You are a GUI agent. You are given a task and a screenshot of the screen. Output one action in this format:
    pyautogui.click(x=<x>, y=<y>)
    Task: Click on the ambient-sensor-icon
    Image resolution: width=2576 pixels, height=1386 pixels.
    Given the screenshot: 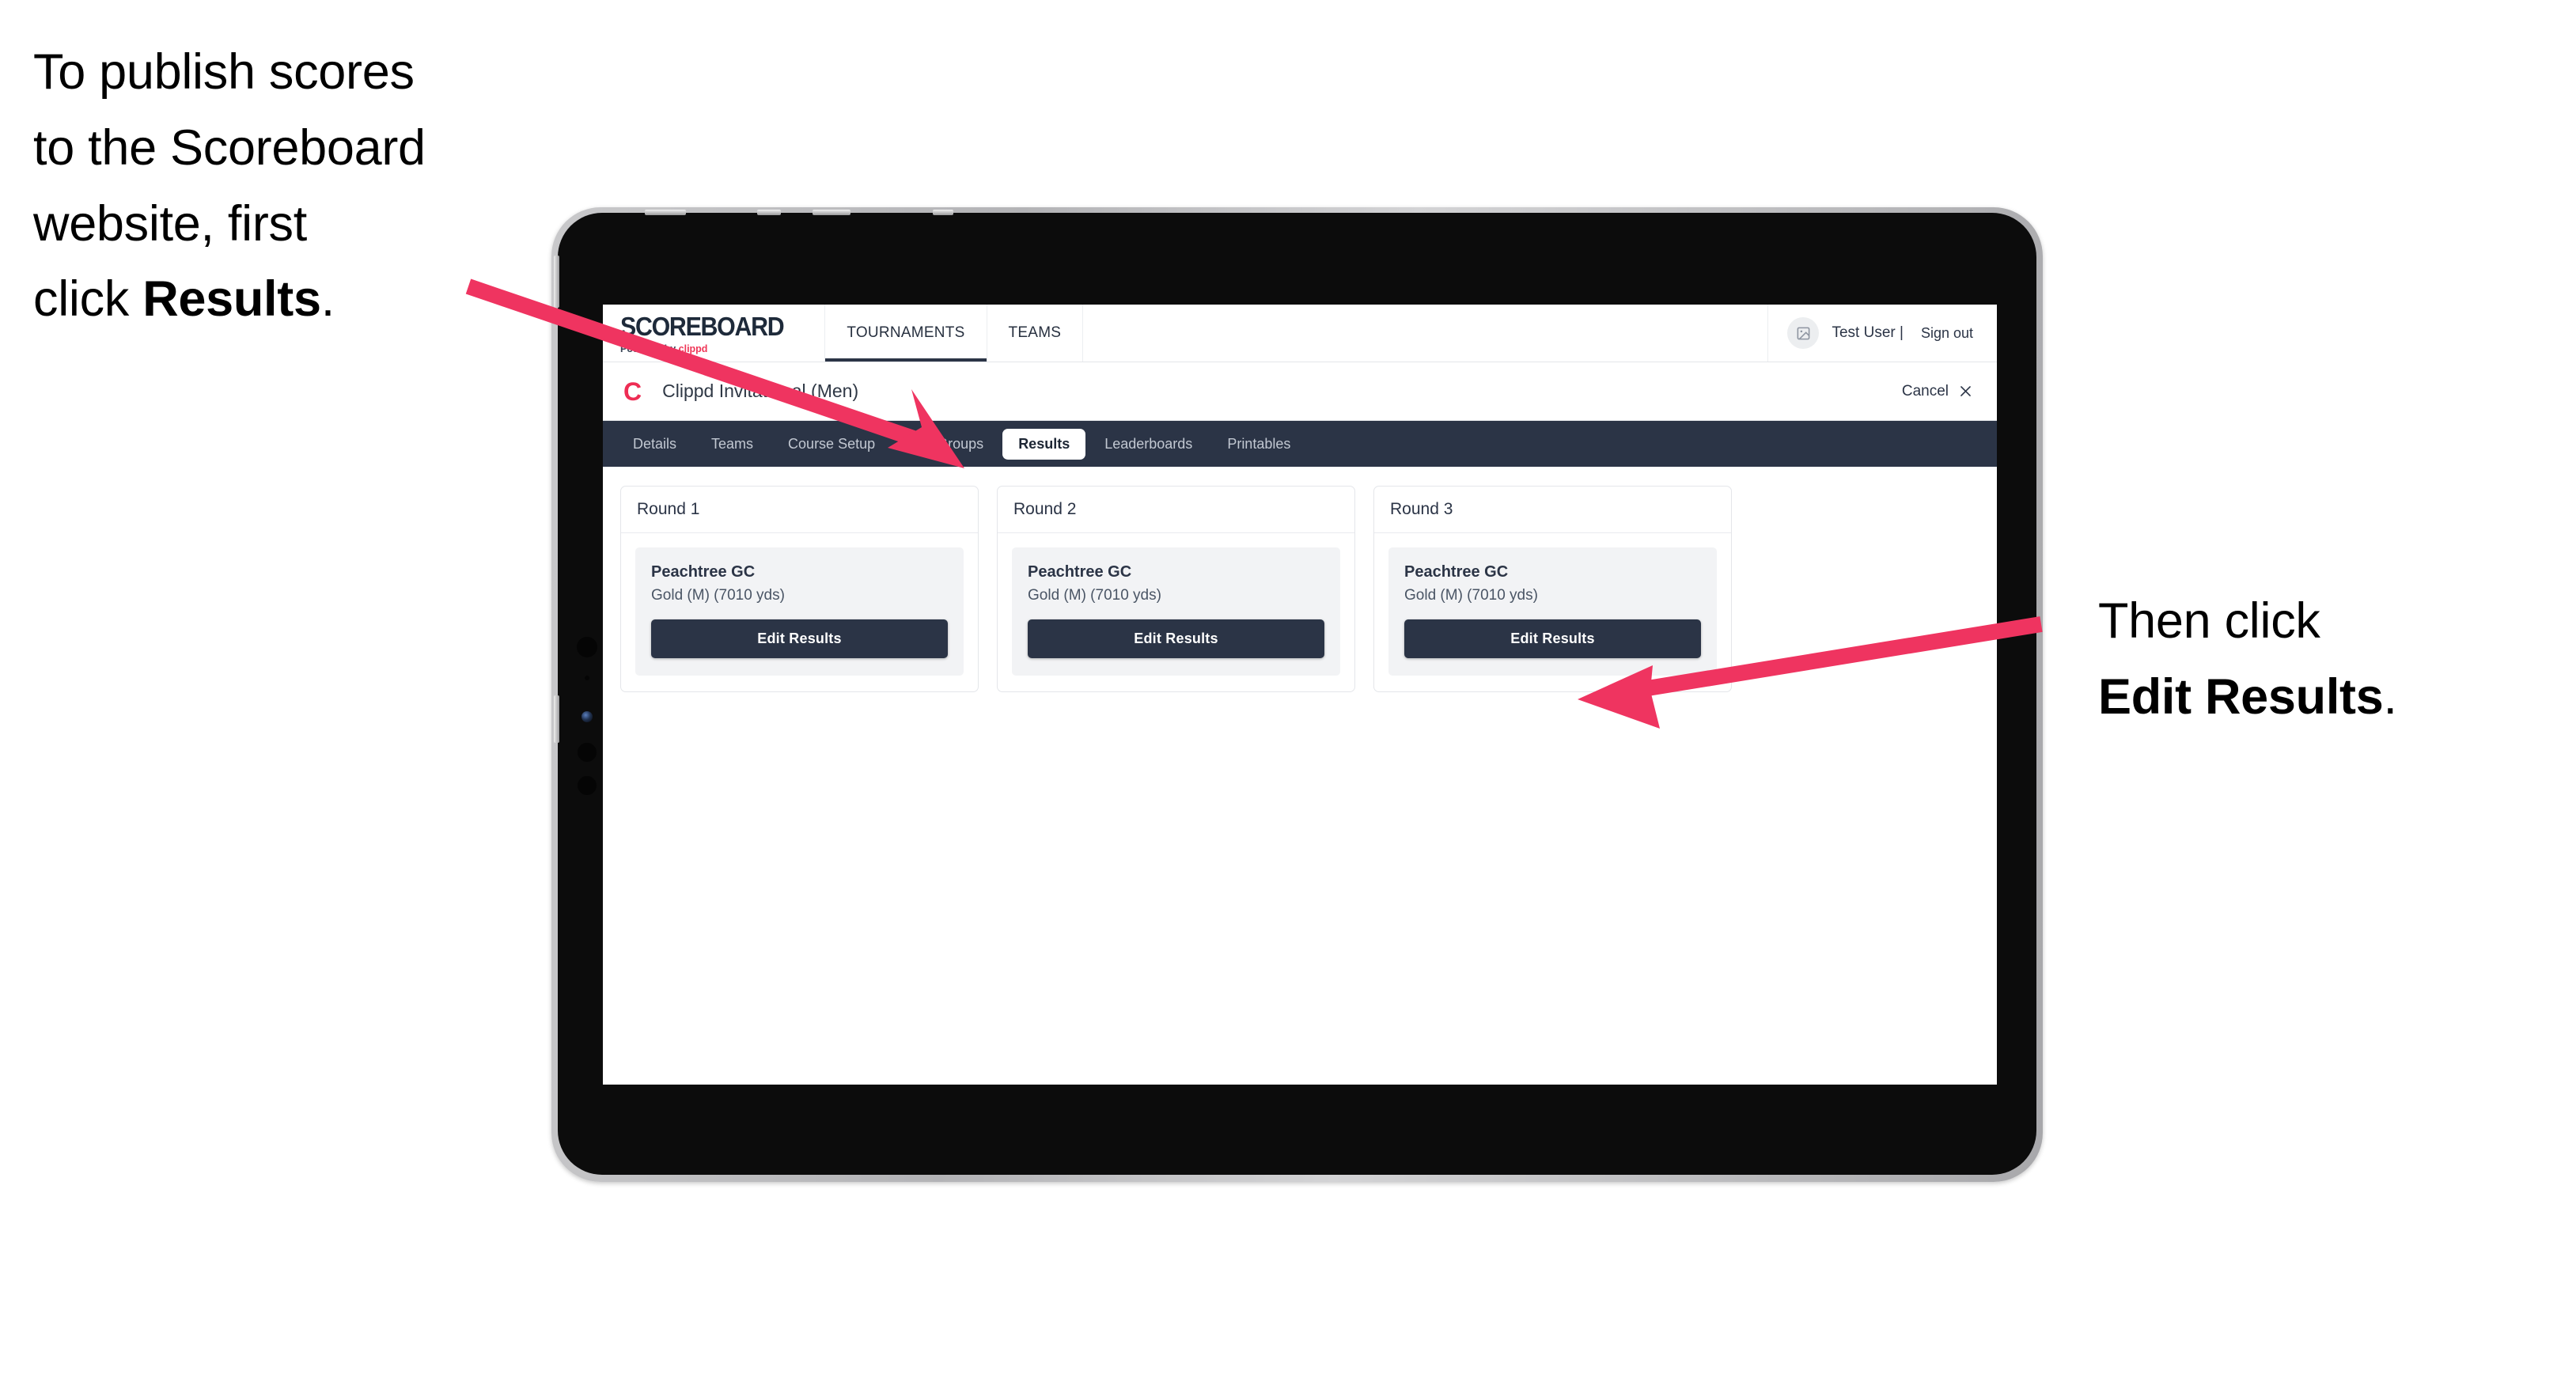 What is the action you would take?
    pyautogui.click(x=587, y=717)
    